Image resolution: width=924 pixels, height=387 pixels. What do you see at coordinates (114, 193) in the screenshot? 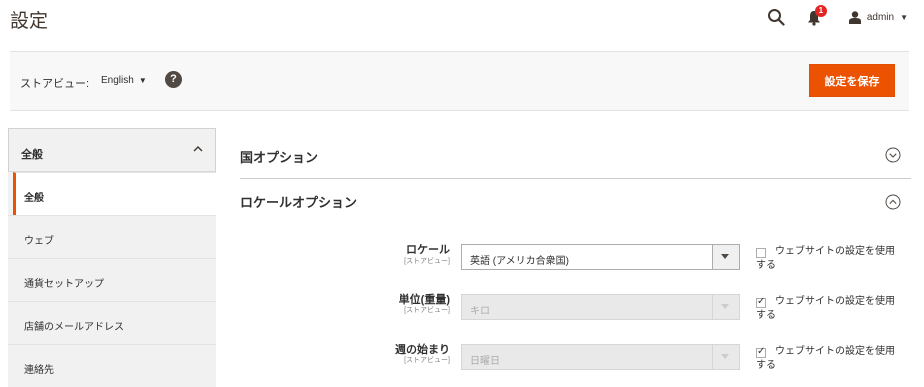
I see `sidebar-item-general: 全般` at bounding box center [114, 193].